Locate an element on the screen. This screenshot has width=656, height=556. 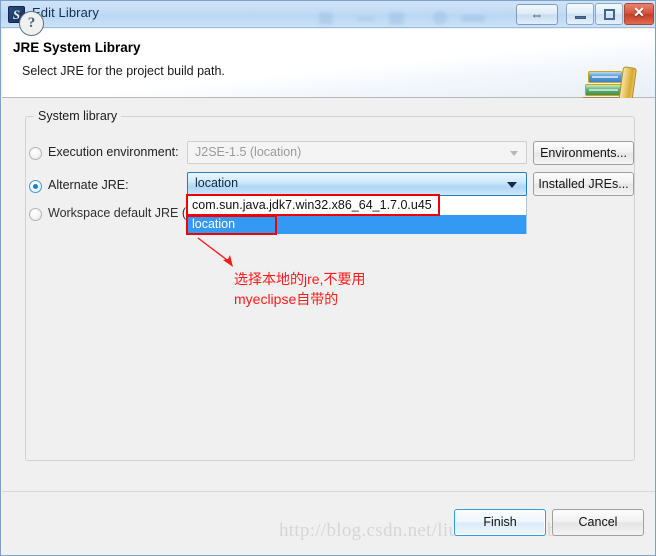
execution-environment-combo: J2SE-1.5 (location) is located at coordinates (357, 152).